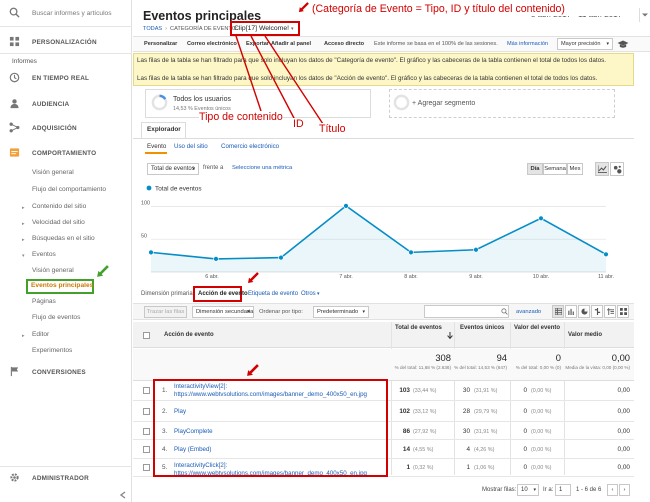 The width and height of the screenshot is (650, 502). I want to click on sort-type-value: Predeterminado, so click(338, 312).